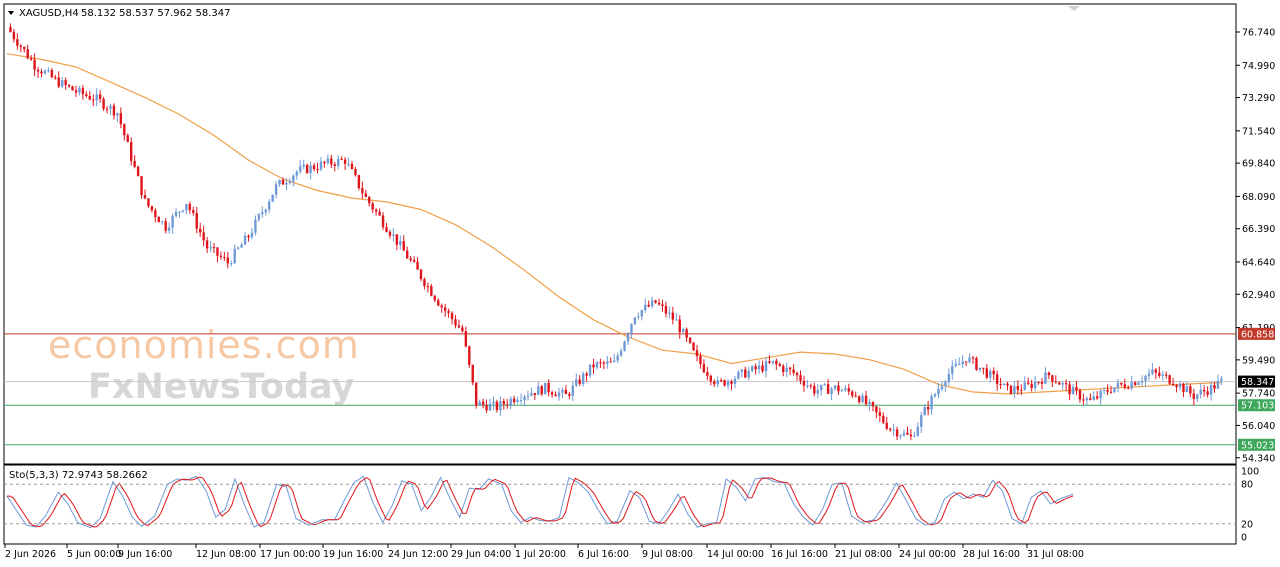 This screenshot has width=1280, height=567. What do you see at coordinates (290, 554) in the screenshot?
I see `time-tick-label: 17 Jun 00:00` at bounding box center [290, 554].